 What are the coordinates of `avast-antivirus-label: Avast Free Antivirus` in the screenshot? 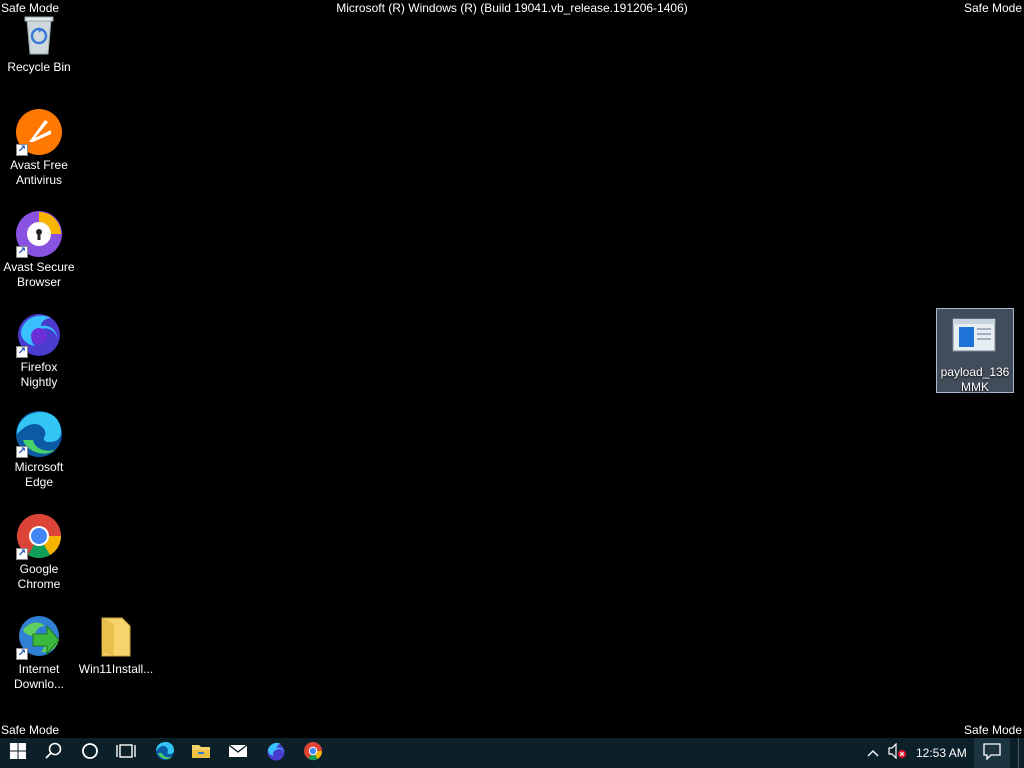 It's located at (39, 172).